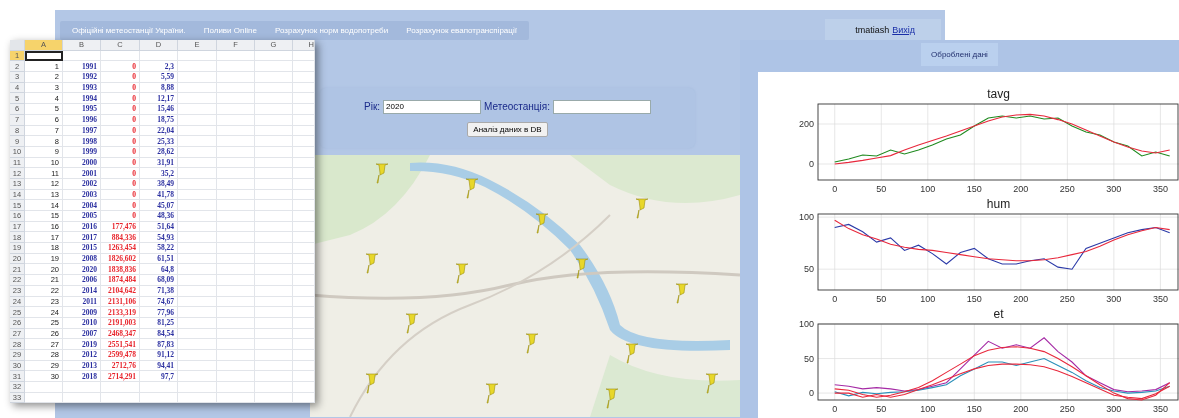 Image resolution: width=1179 pixels, height=418 pixels. Describe the element at coordinates (998, 314) in the screenshot. I see `chart-title: et` at that location.